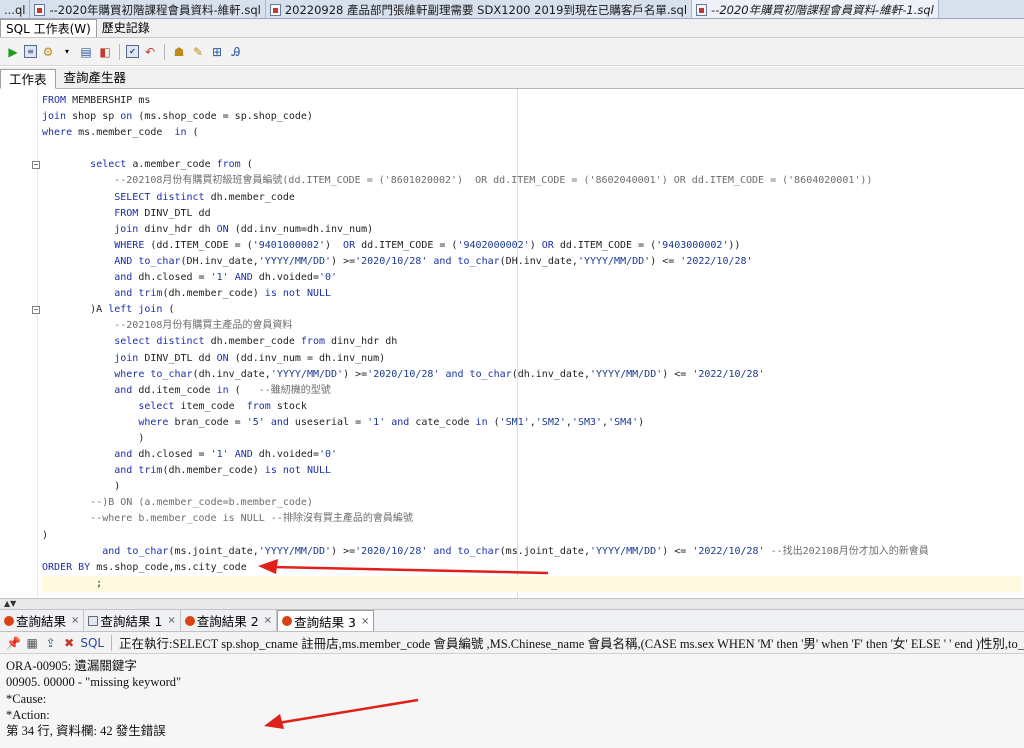 Image resolution: width=1024 pixels, height=748 pixels. I want to click on error-line: *Action:, so click(28, 714).